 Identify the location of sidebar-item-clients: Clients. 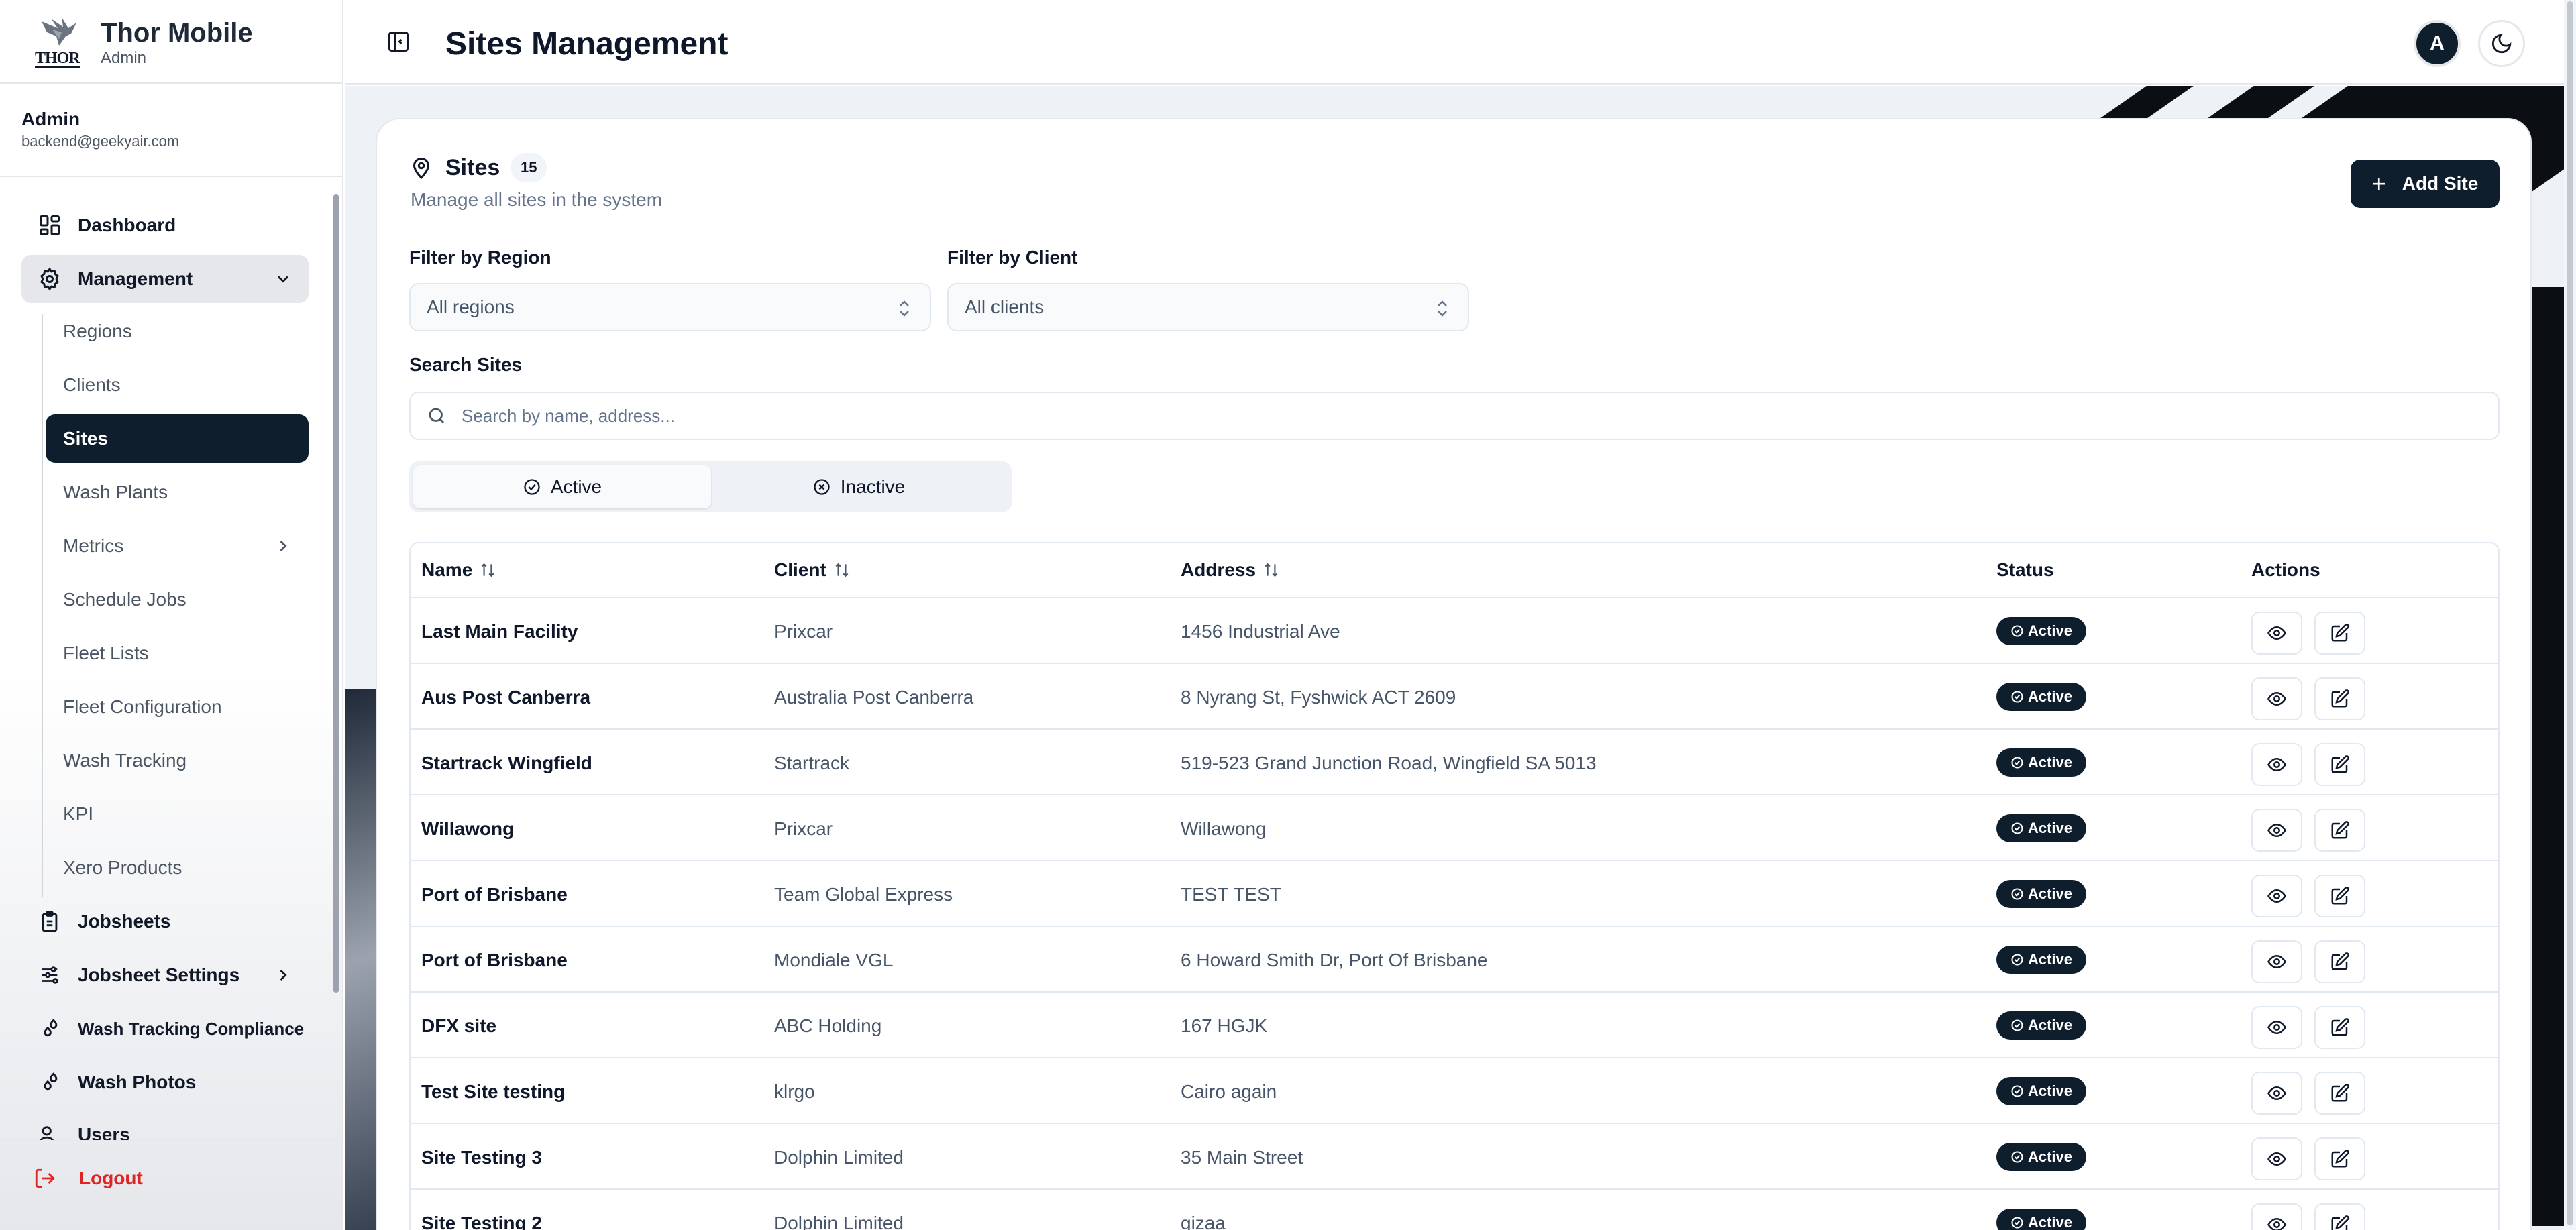
(177, 385).